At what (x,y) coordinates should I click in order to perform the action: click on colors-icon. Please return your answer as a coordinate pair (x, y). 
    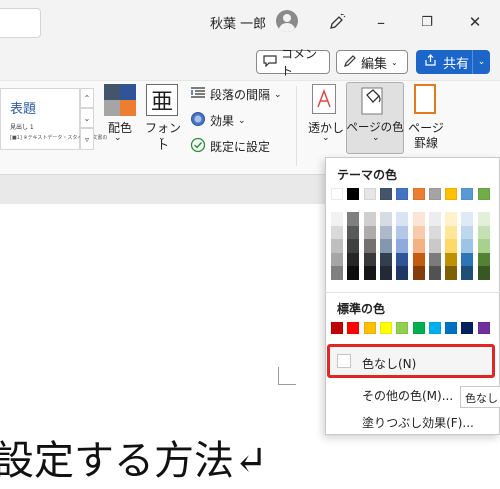
    Looking at the image, I should click on (120, 100).